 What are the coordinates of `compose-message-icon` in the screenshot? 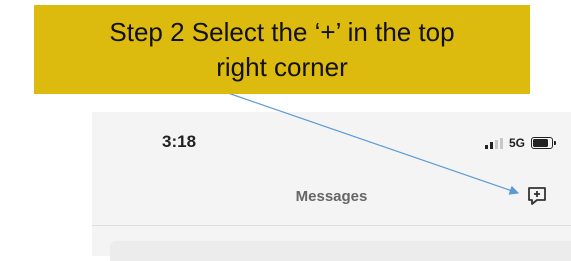 It's located at (537, 196).